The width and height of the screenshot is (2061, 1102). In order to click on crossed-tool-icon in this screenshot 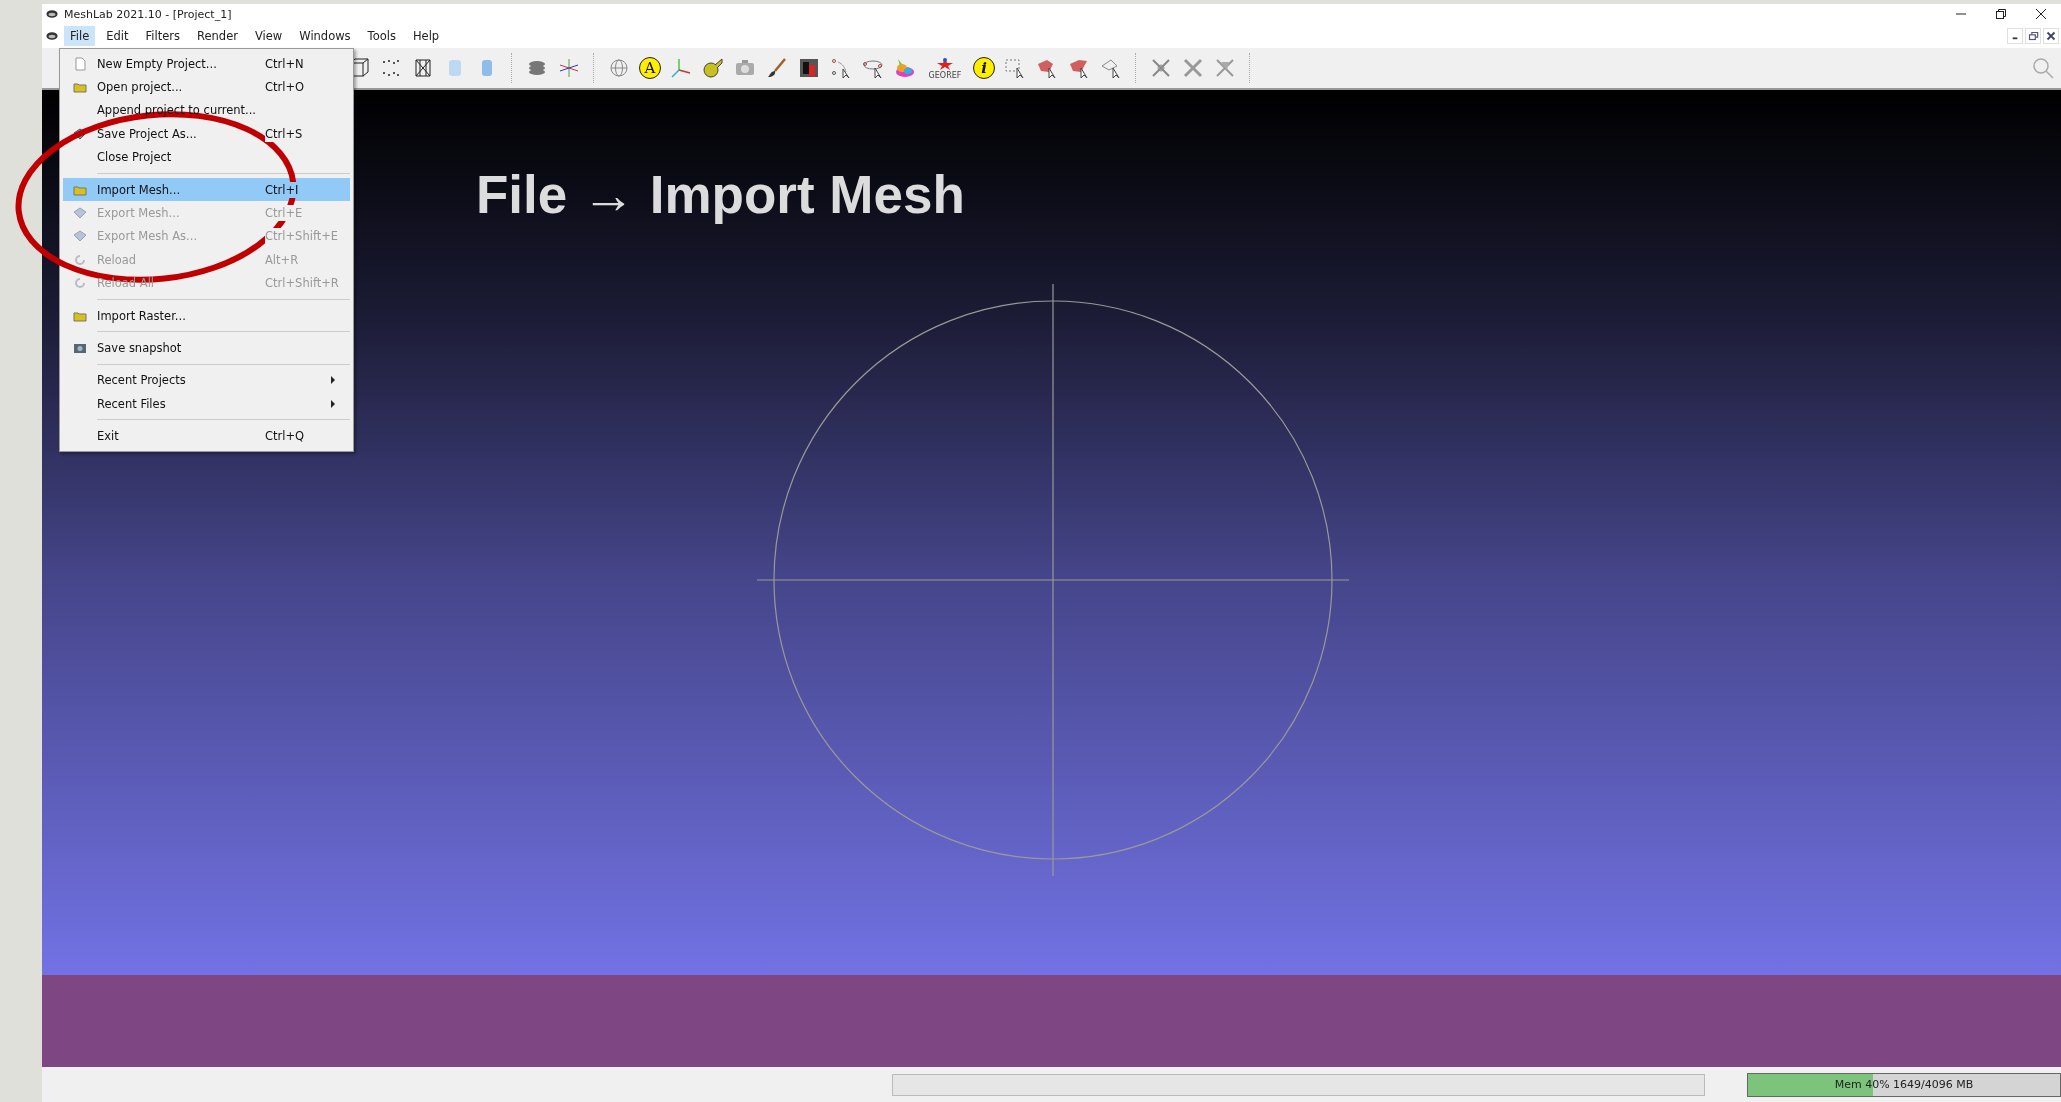, I will do `click(1193, 68)`.